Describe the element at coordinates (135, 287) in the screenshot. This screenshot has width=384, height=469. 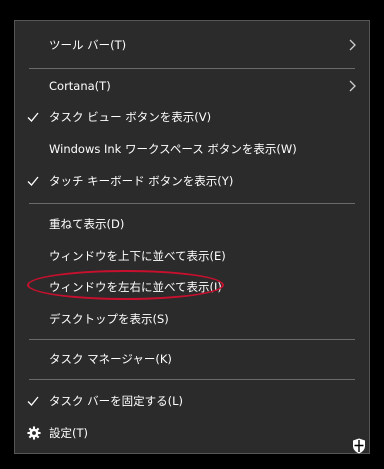
I see `menu-item-label: ウィンドウを左右に並べて表示(I)` at that location.